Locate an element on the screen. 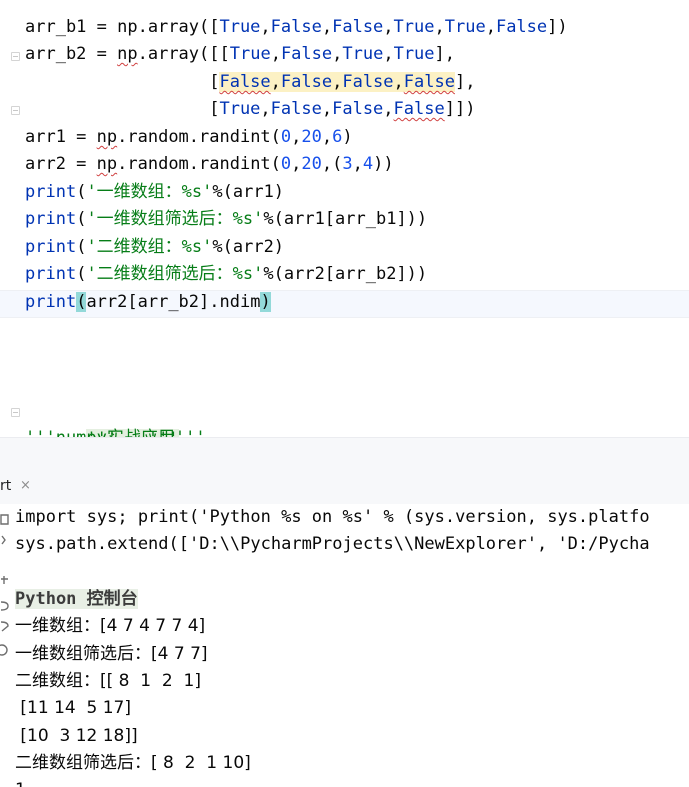  console-line-text: [10 3 12 18]] is located at coordinates (76, 736).